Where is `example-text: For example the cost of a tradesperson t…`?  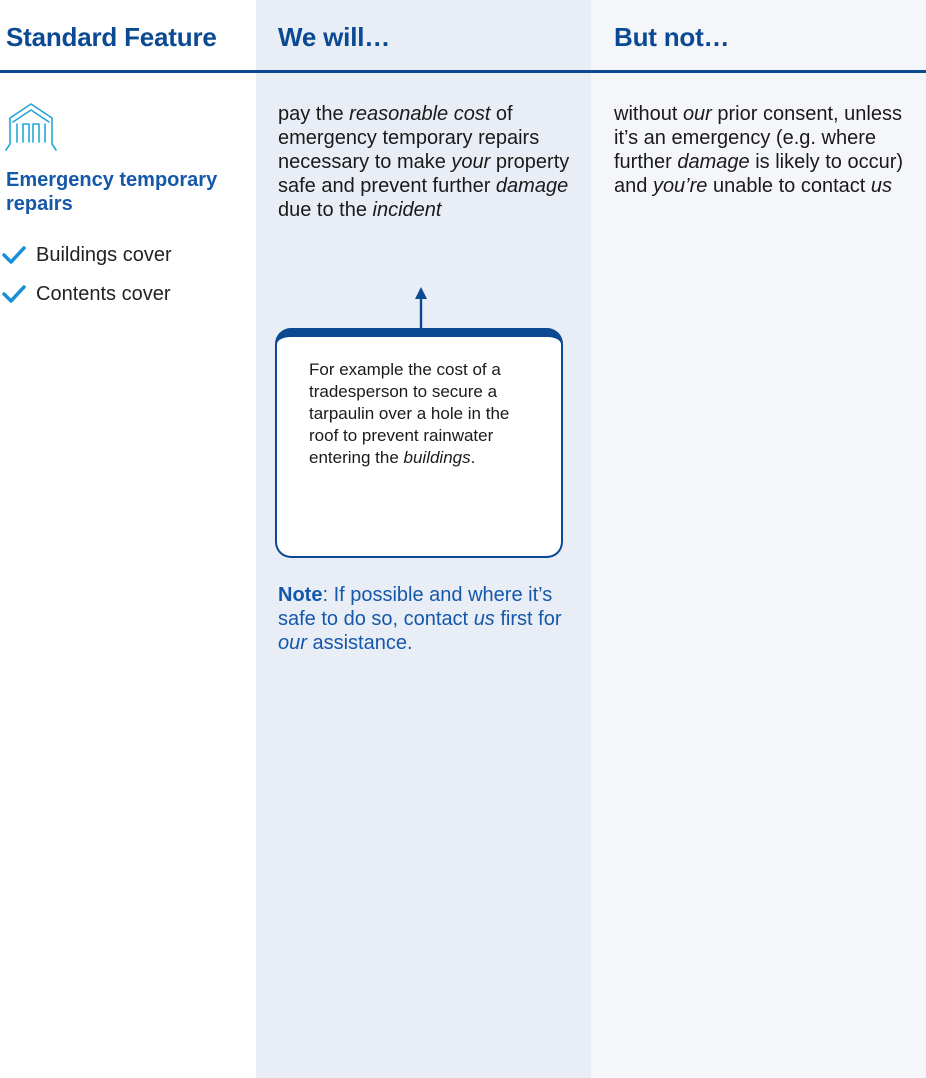
example-text: For example the cost of a tradesperson t… is located at coordinates (424, 414).